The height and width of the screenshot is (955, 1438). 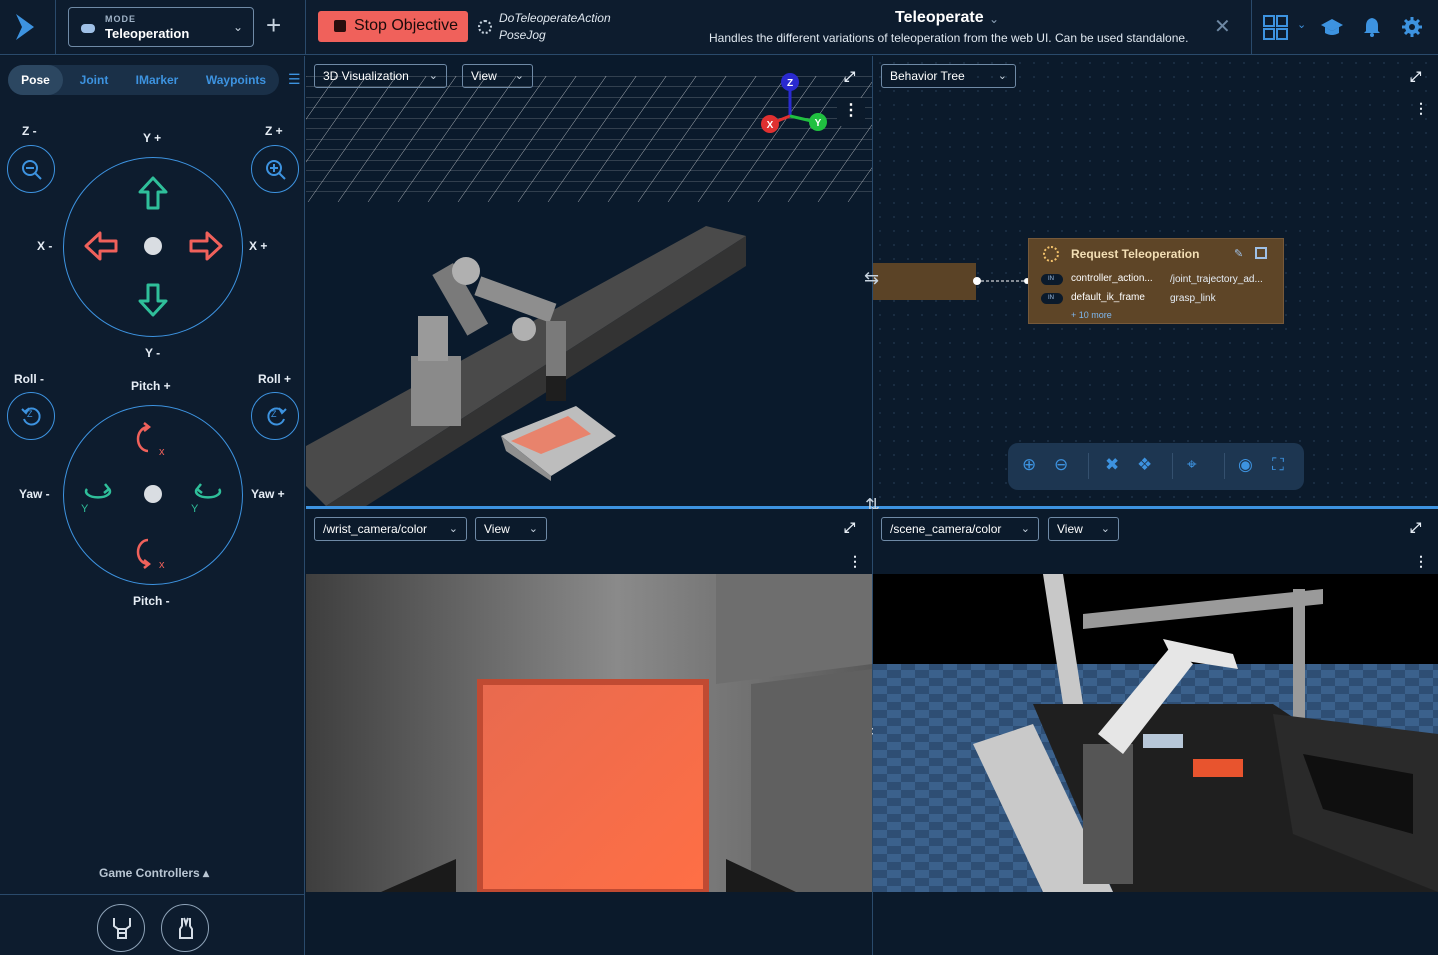 I want to click on scene-view-dropdown: View ⌄, so click(x=1083, y=529).